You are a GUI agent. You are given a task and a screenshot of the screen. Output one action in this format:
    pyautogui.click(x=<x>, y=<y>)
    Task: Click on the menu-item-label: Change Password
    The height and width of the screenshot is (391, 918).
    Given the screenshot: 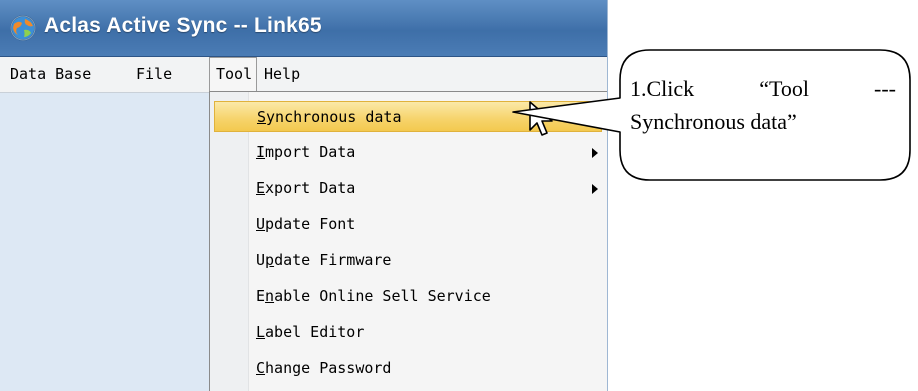 What is the action you would take?
    pyautogui.click(x=324, y=368)
    